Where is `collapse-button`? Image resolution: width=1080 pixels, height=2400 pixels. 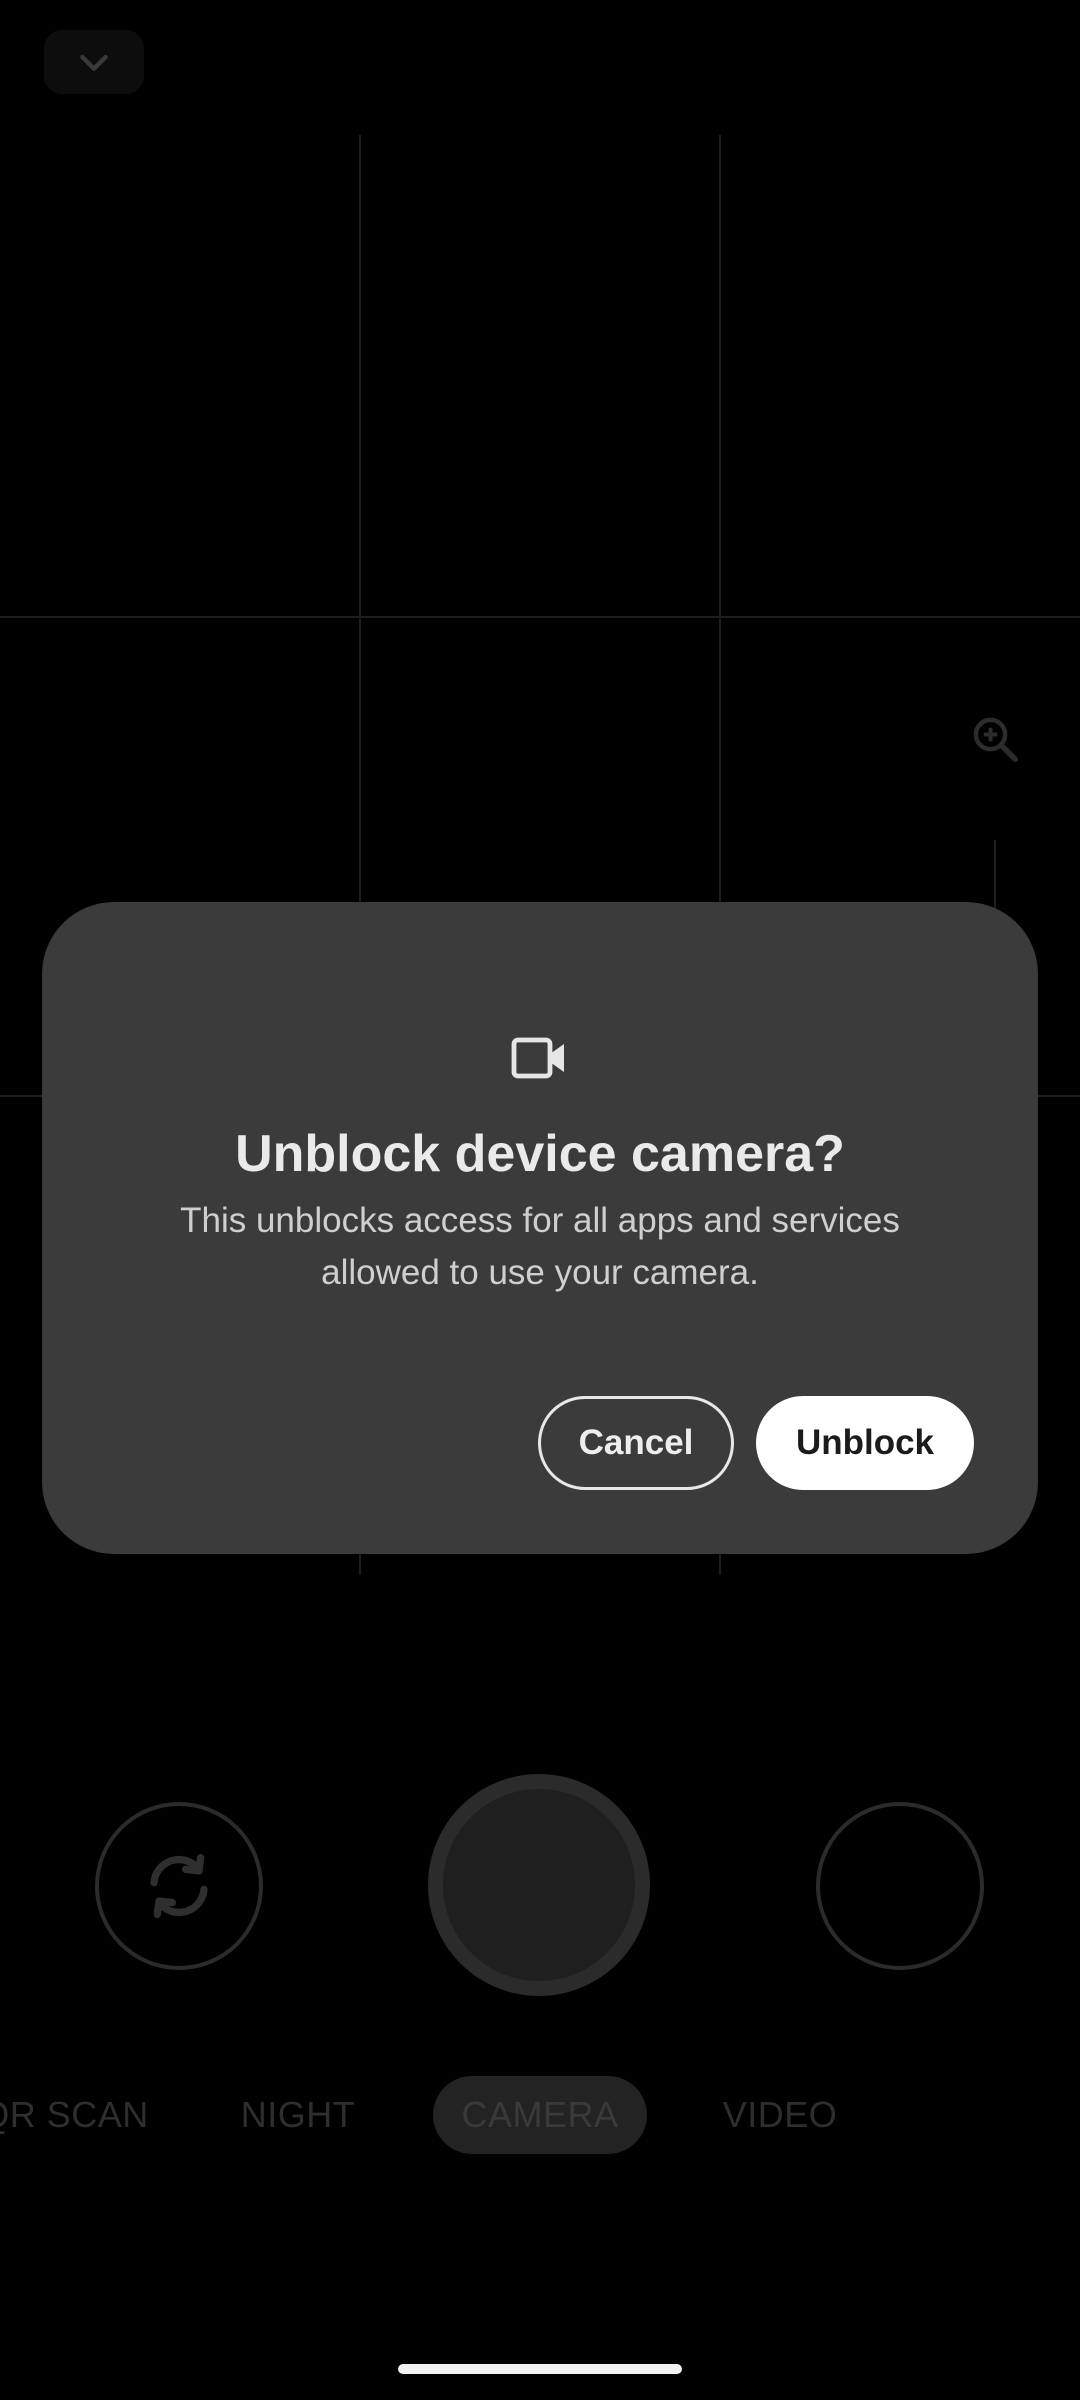 collapse-button is located at coordinates (94, 62).